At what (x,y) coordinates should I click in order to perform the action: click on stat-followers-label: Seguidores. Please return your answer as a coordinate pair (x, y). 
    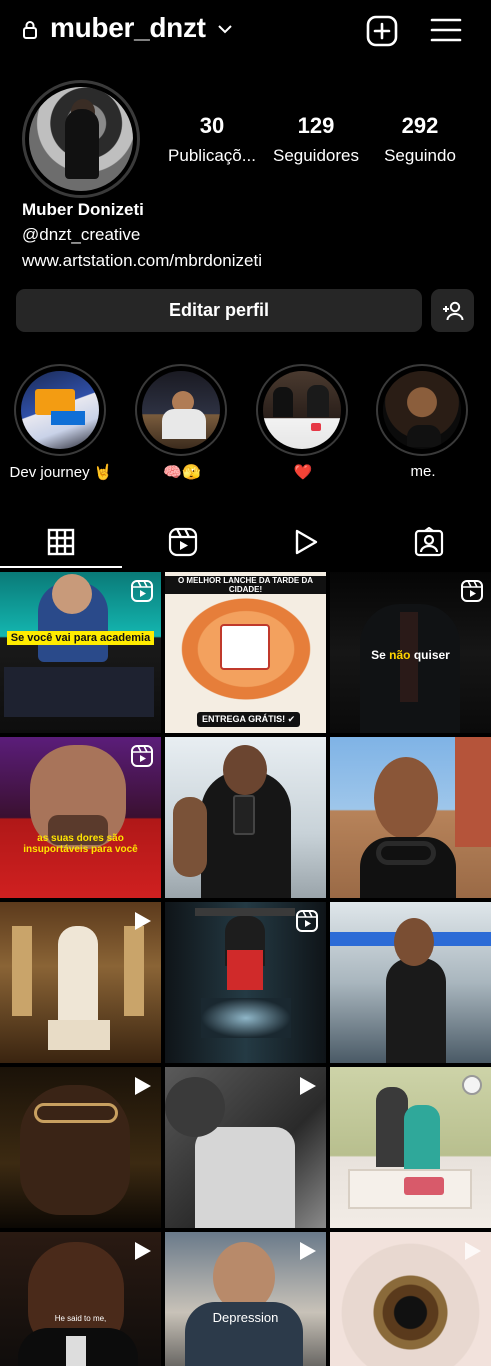
    Looking at the image, I should click on (315, 155).